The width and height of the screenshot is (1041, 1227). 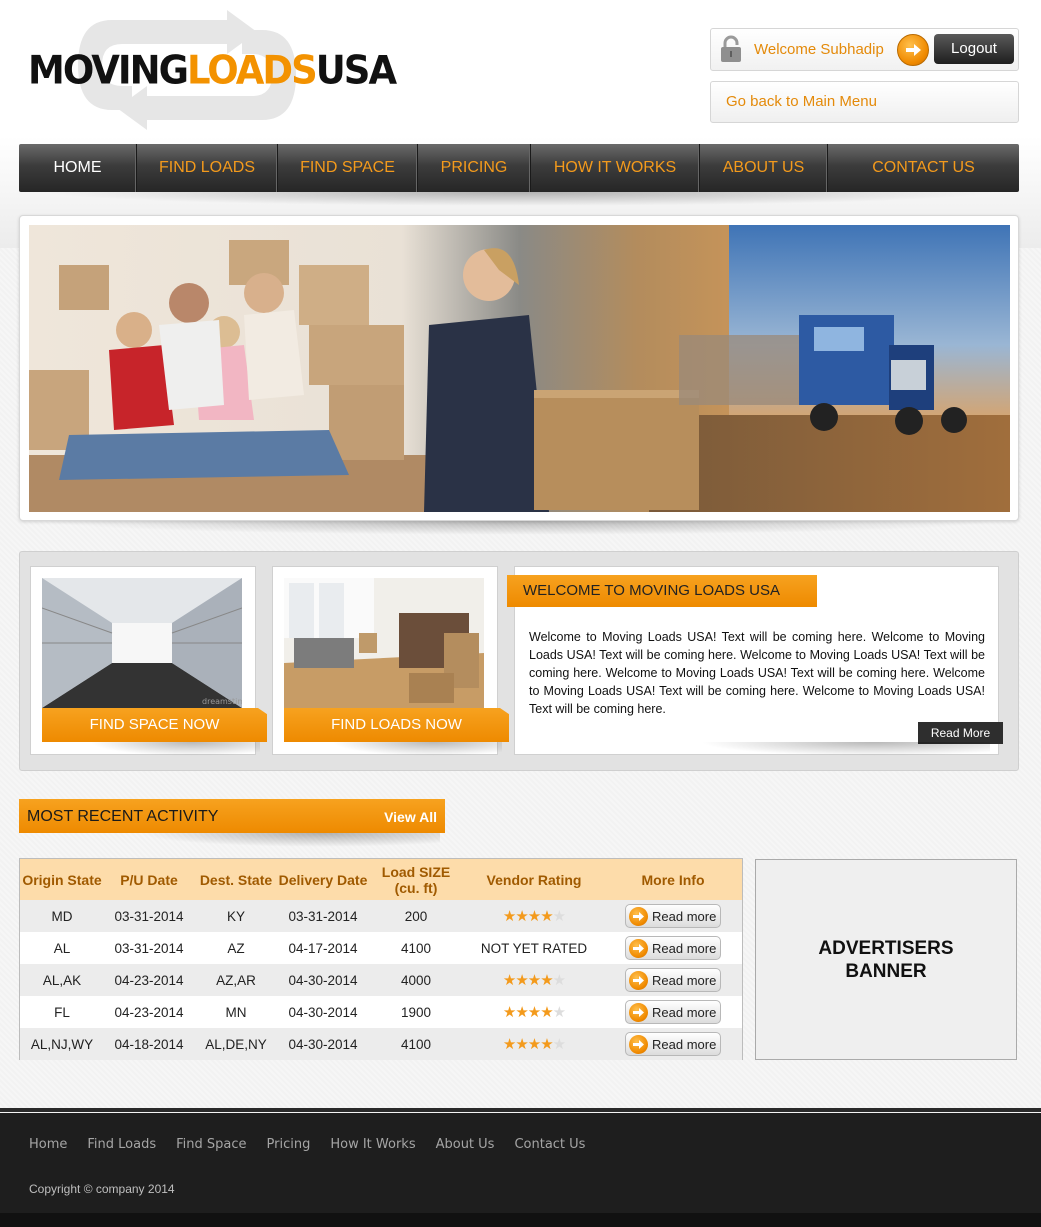 What do you see at coordinates (396, 725) in the screenshot?
I see `find-loads-now-button: FIND LOADS NOW` at bounding box center [396, 725].